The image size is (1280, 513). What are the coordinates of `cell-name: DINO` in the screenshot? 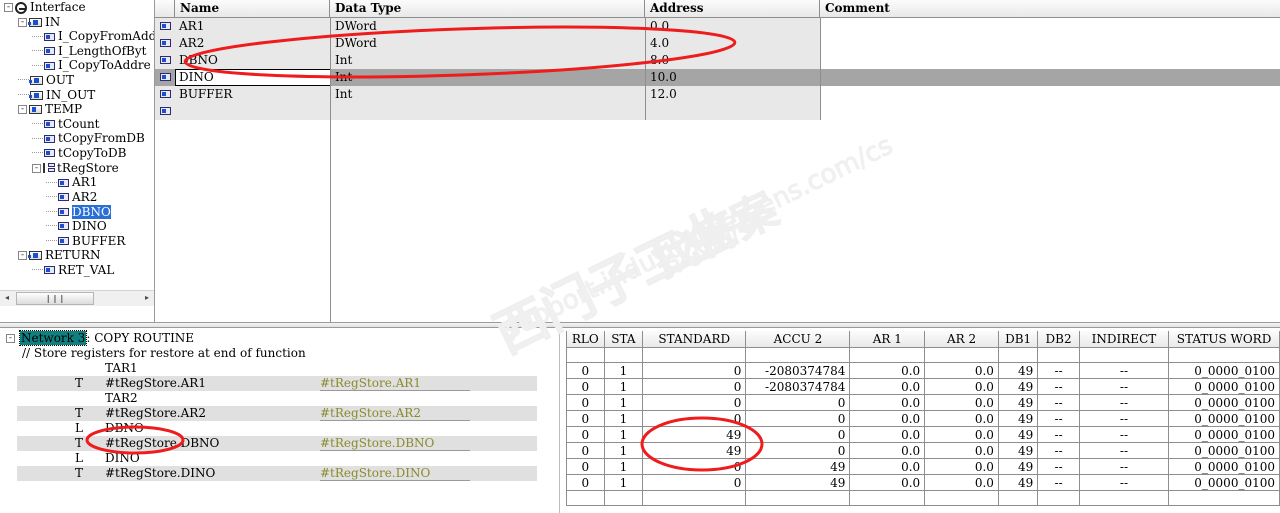 It's located at (252, 77).